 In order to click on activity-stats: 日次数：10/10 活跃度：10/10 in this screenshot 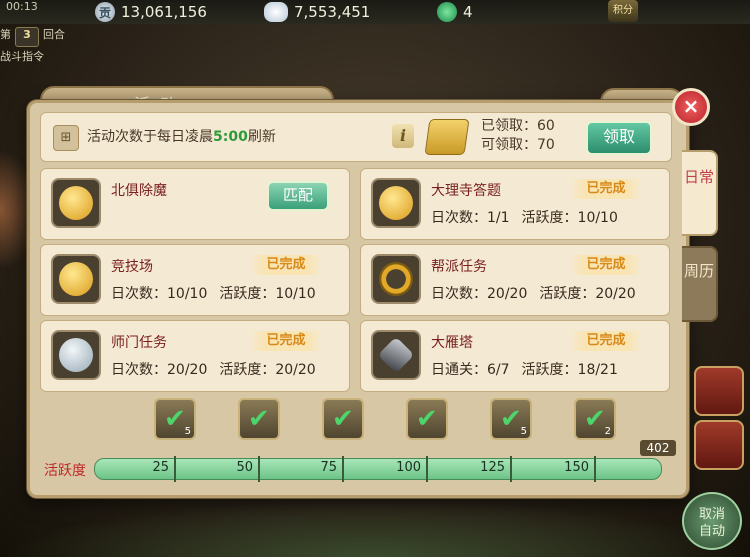, I will do `click(213, 294)`.